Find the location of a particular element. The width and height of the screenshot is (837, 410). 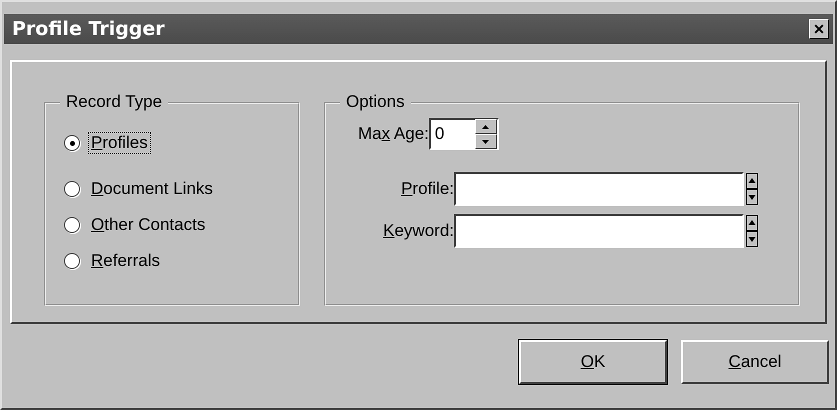

dialog-button: OK is located at coordinates (593, 362).